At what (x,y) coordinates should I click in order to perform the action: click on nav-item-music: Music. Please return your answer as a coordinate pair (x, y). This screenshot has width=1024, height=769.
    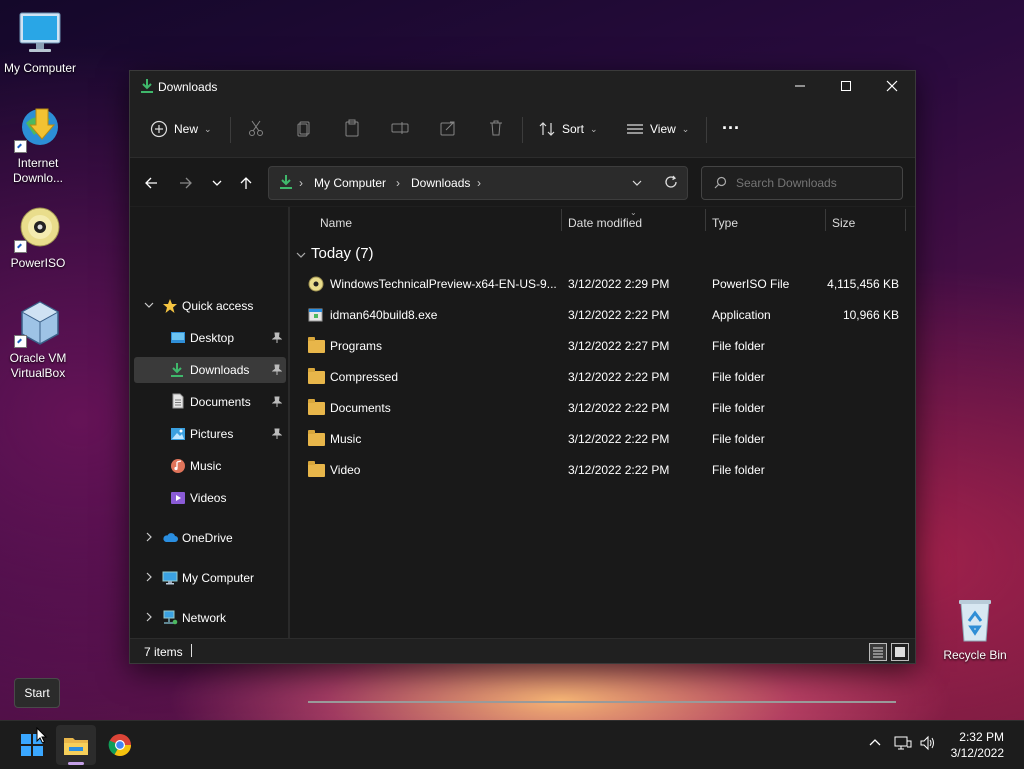
    Looking at the image, I should click on (210, 466).